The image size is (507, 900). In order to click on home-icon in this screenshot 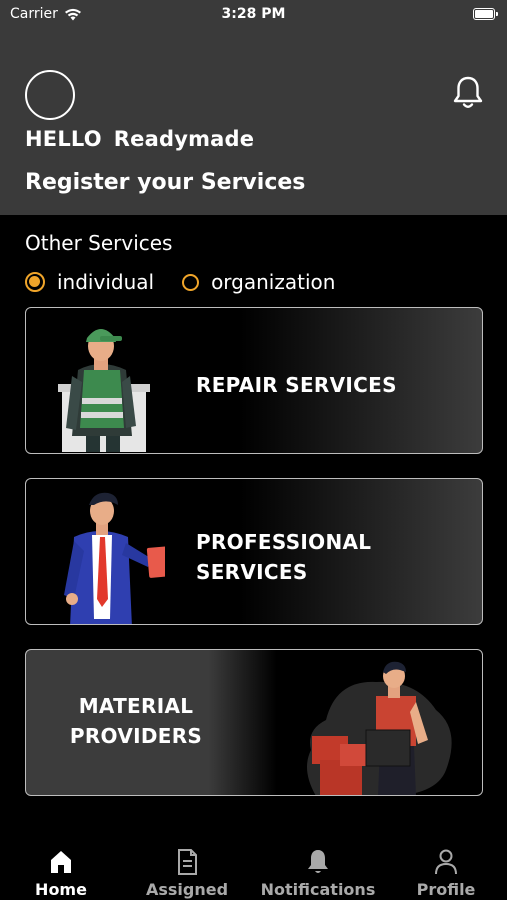, I will do `click(61, 862)`.